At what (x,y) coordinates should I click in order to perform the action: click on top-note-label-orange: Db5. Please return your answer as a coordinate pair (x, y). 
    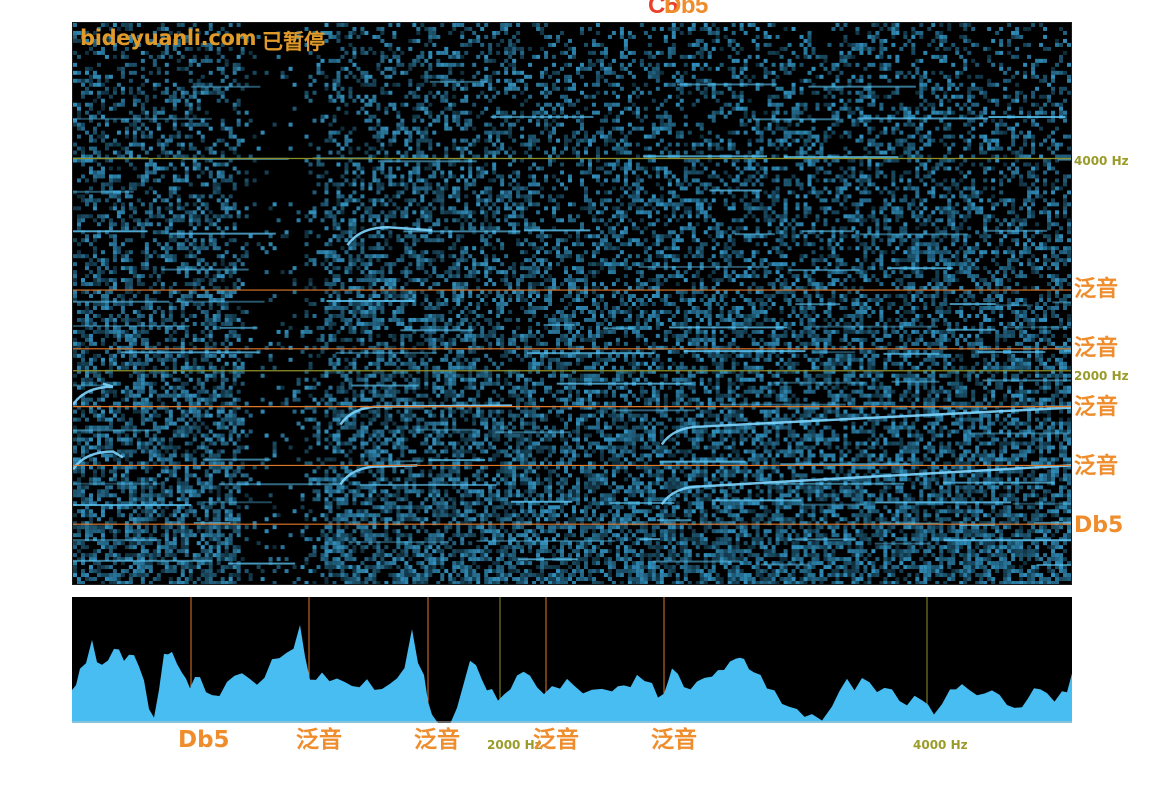
    Looking at the image, I should click on (686, 9).